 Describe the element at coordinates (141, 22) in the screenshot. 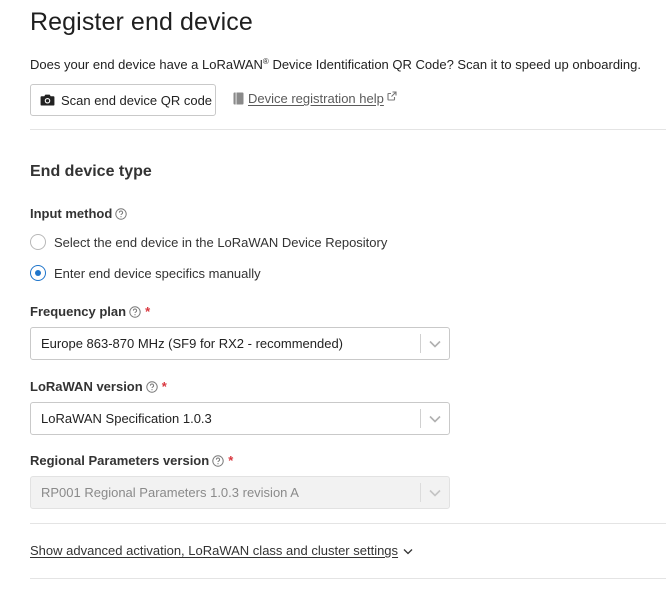

I see `page-title: Register end device` at that location.